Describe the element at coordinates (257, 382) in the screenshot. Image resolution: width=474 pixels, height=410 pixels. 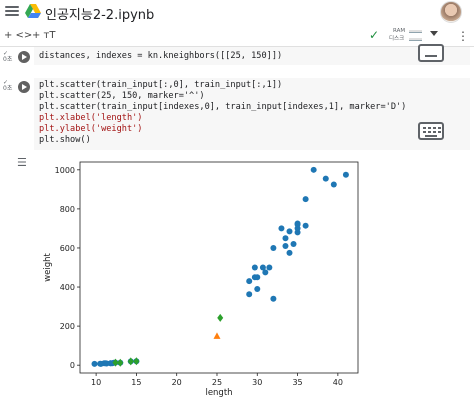
I see `x-tick-label: 30` at that location.